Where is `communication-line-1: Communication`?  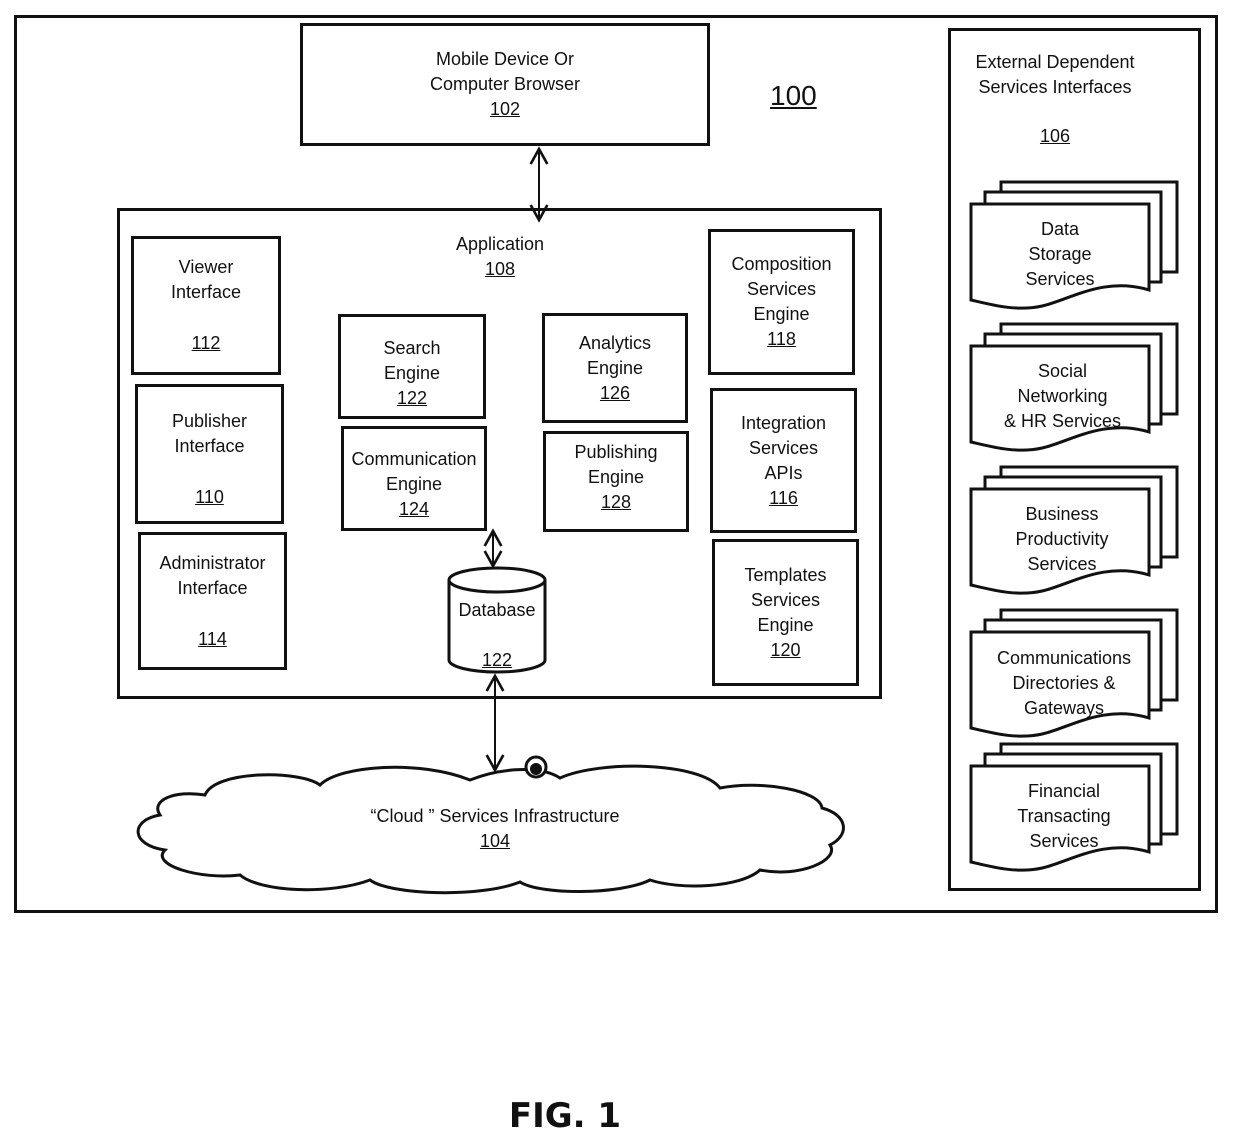 communication-line-1: Communication is located at coordinates (414, 459).